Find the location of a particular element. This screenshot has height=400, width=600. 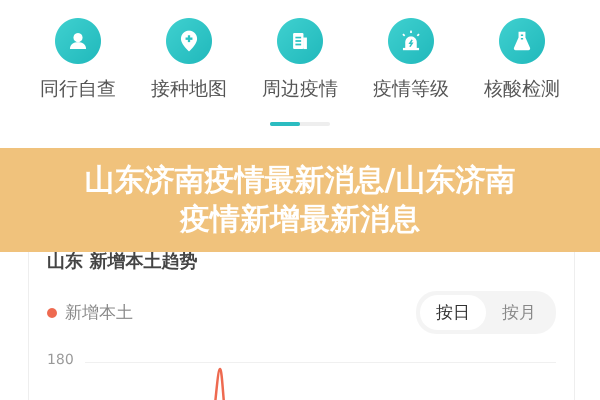

alarm-icon is located at coordinates (411, 41).